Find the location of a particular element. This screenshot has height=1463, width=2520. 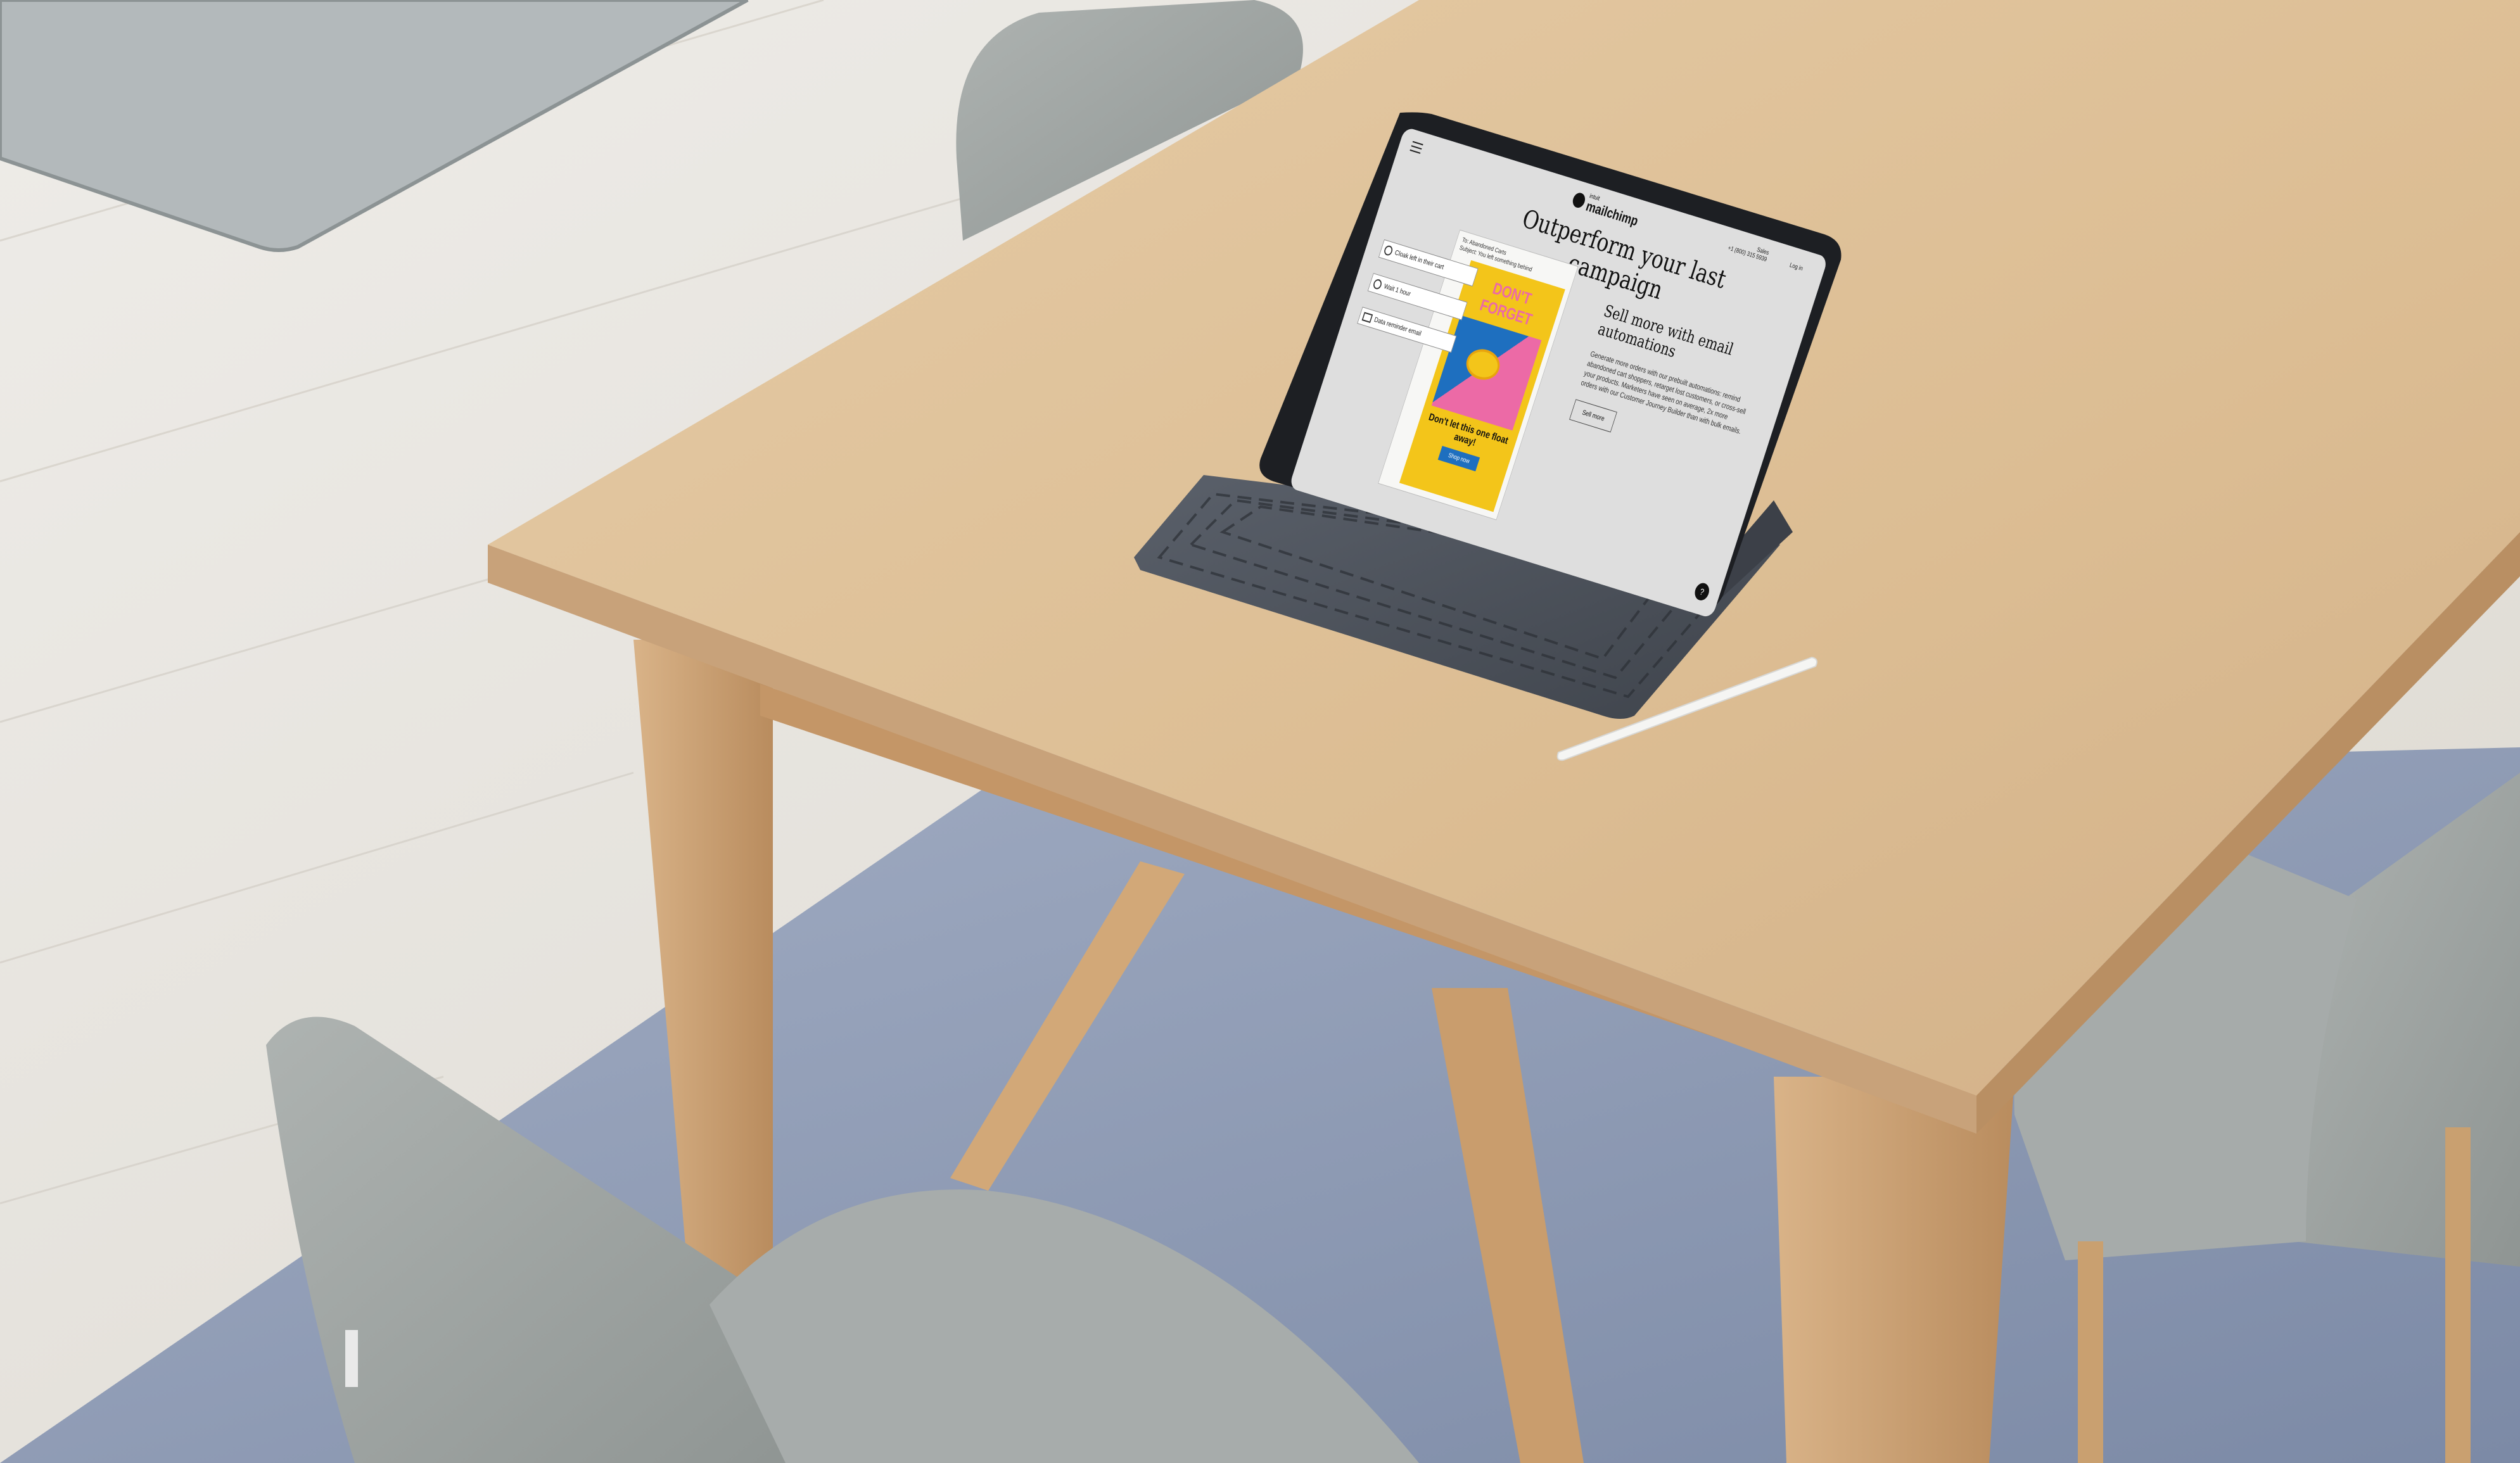

sell-more-button: Sell more is located at coordinates (1593, 416).